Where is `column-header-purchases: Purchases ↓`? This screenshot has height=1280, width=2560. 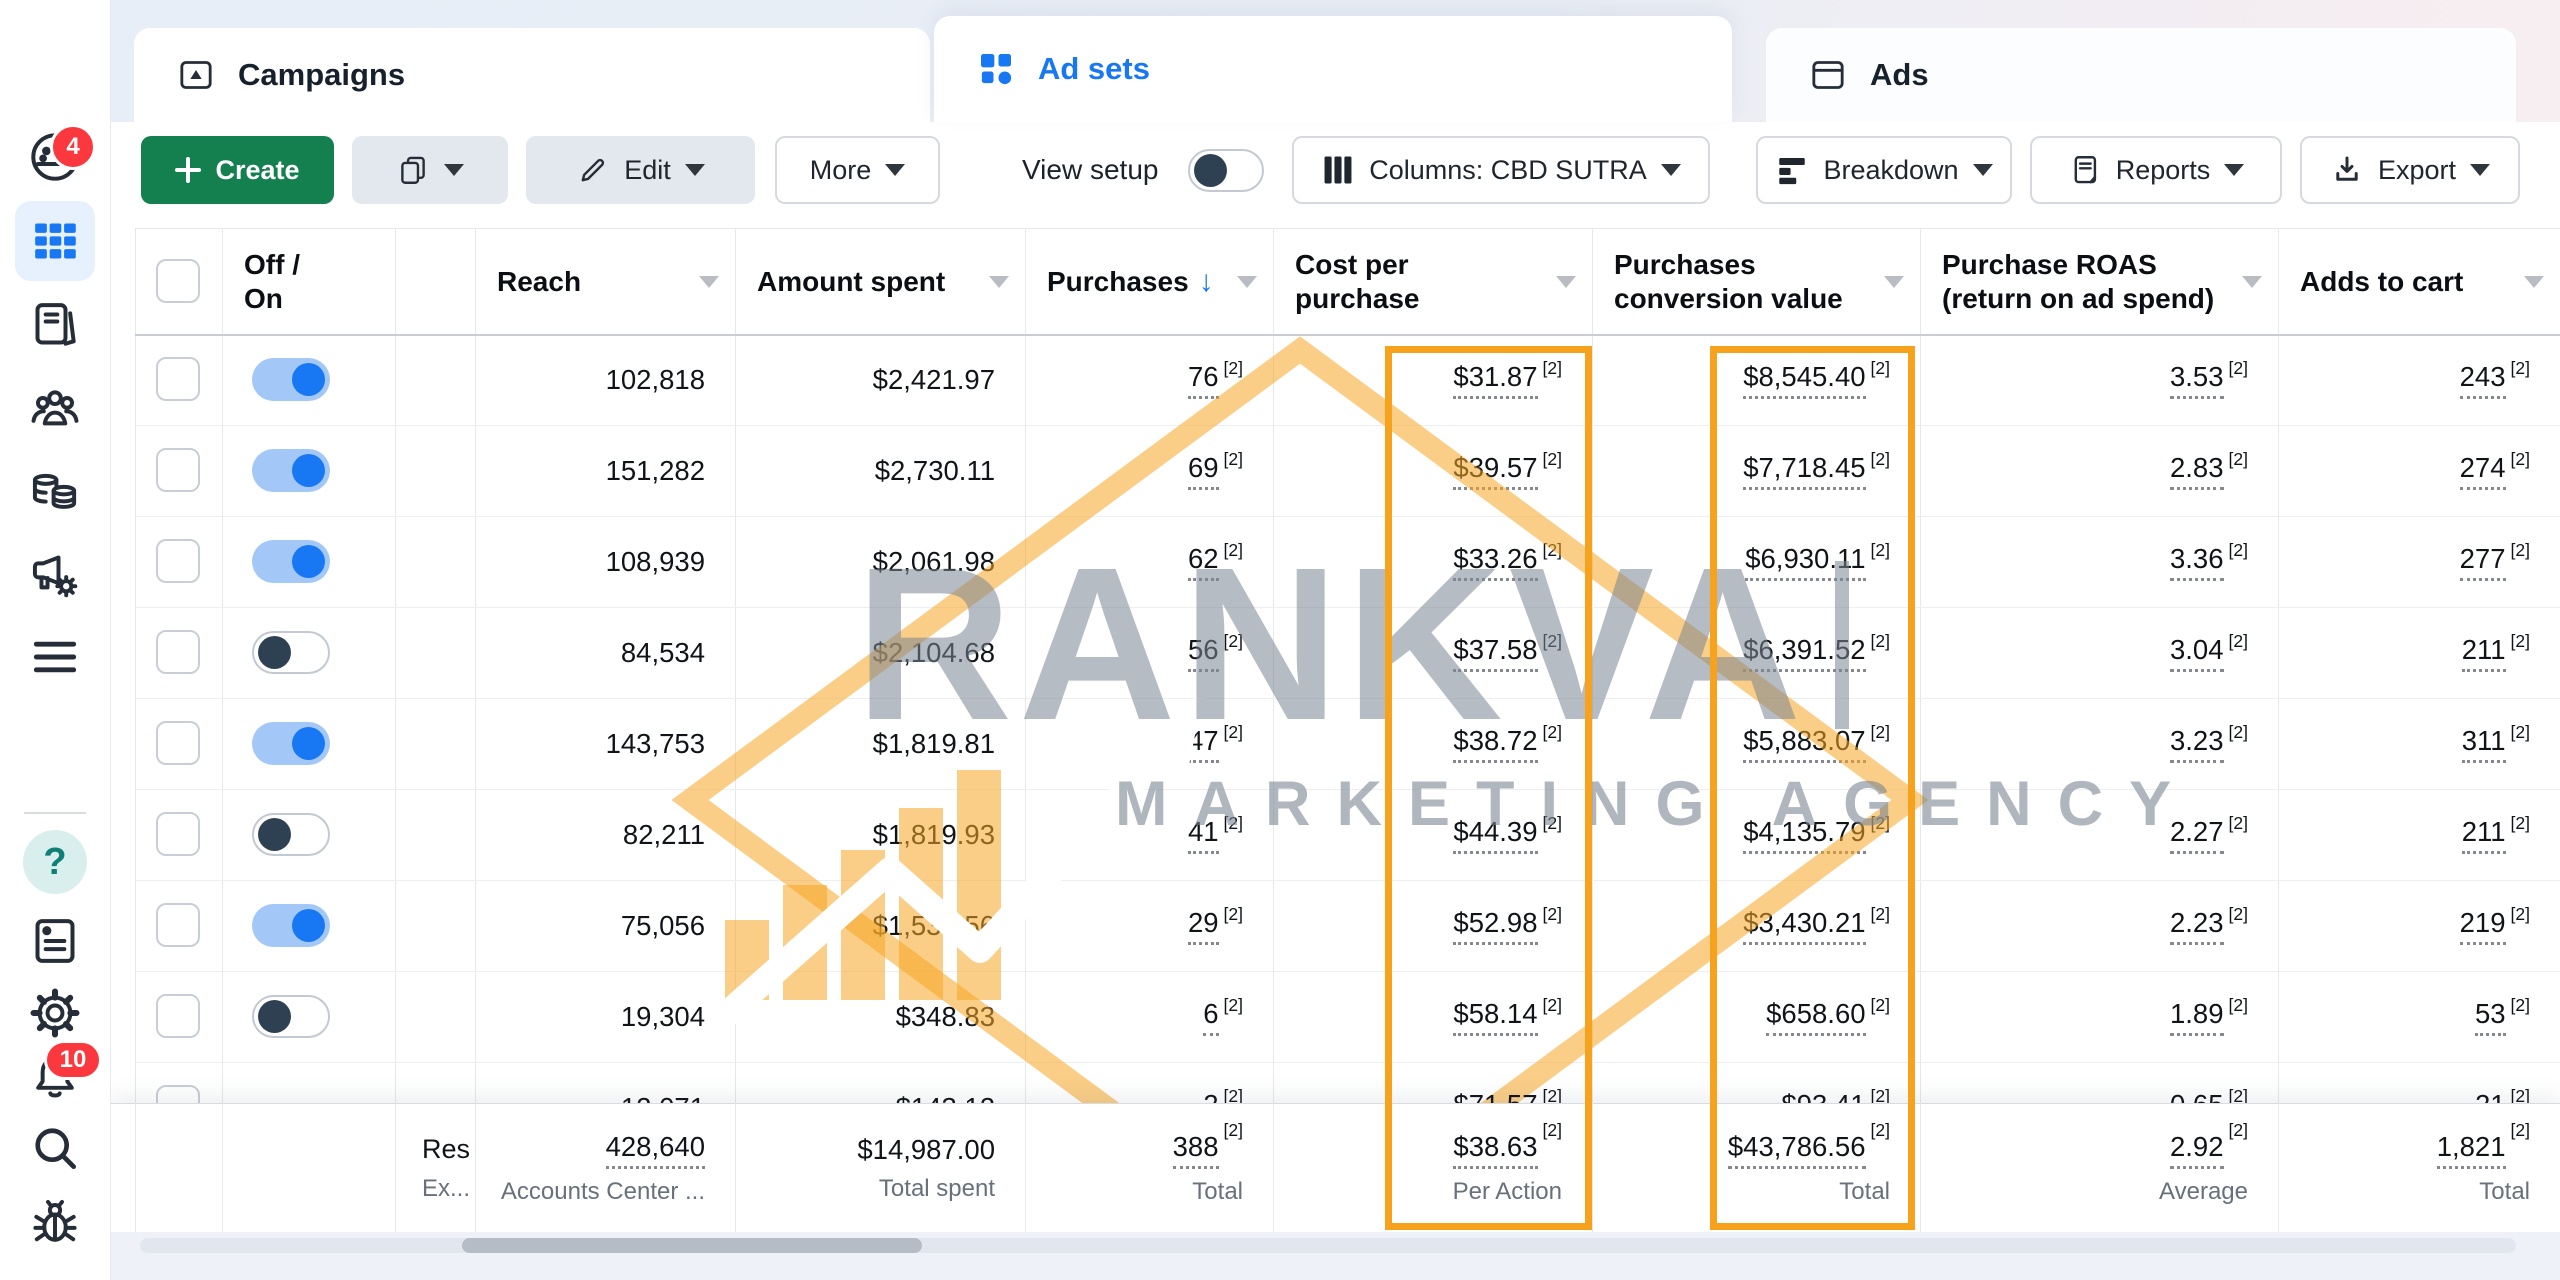
column-header-purchases: Purchases ↓ is located at coordinates (1149, 281).